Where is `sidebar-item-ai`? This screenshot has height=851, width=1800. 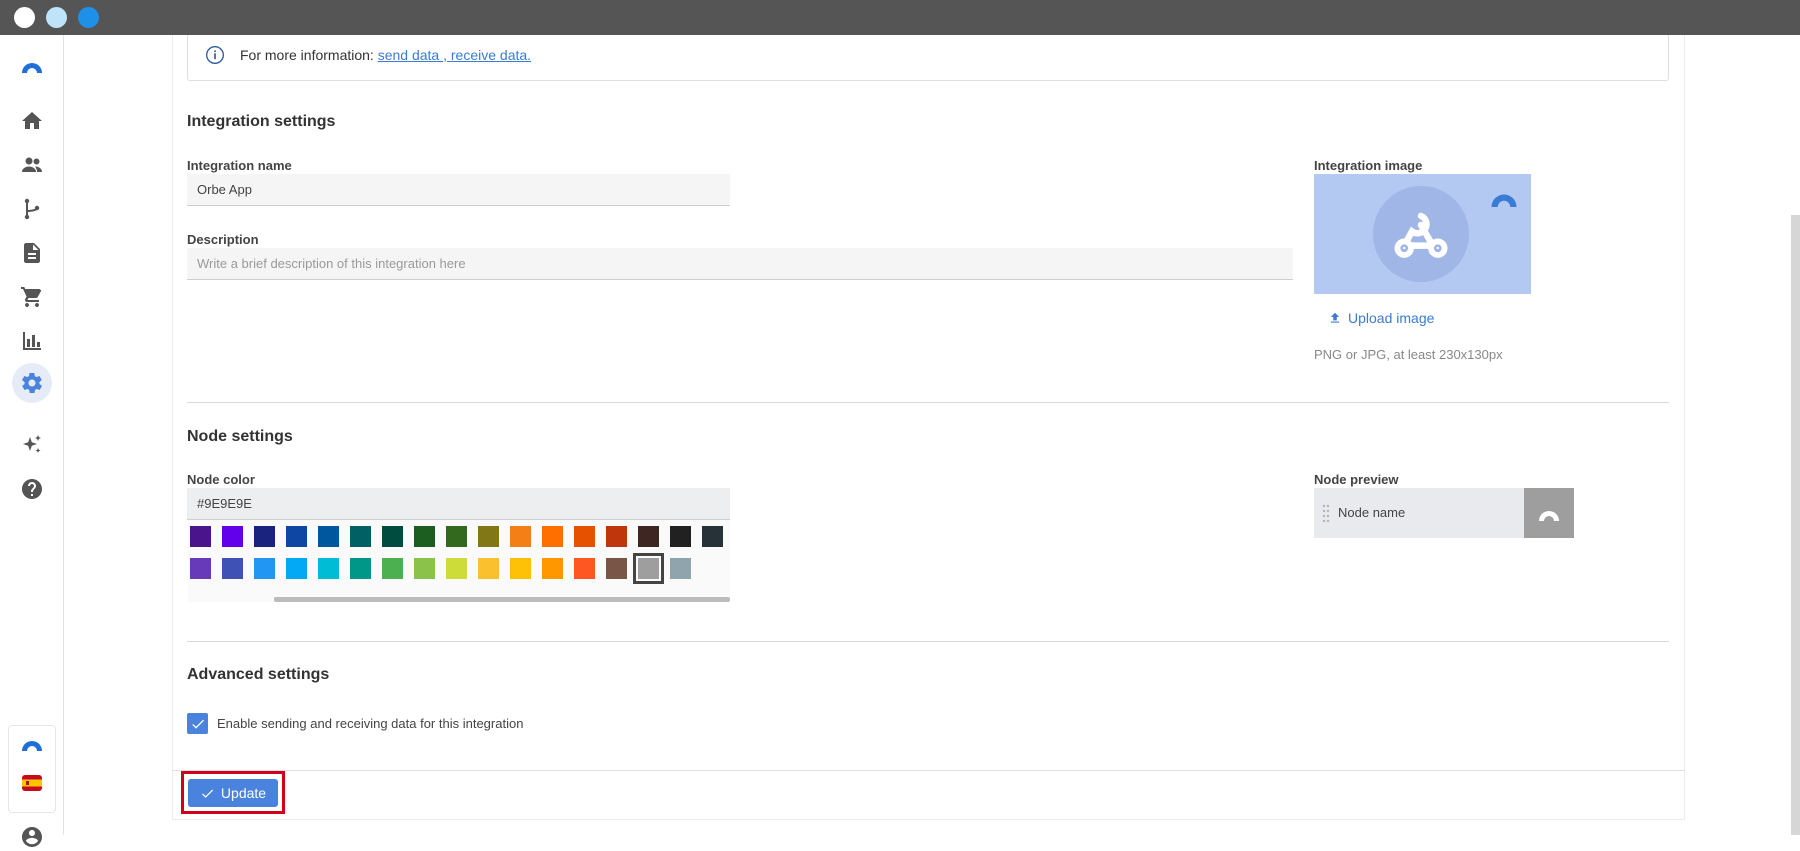
sidebar-item-ai is located at coordinates (32, 445).